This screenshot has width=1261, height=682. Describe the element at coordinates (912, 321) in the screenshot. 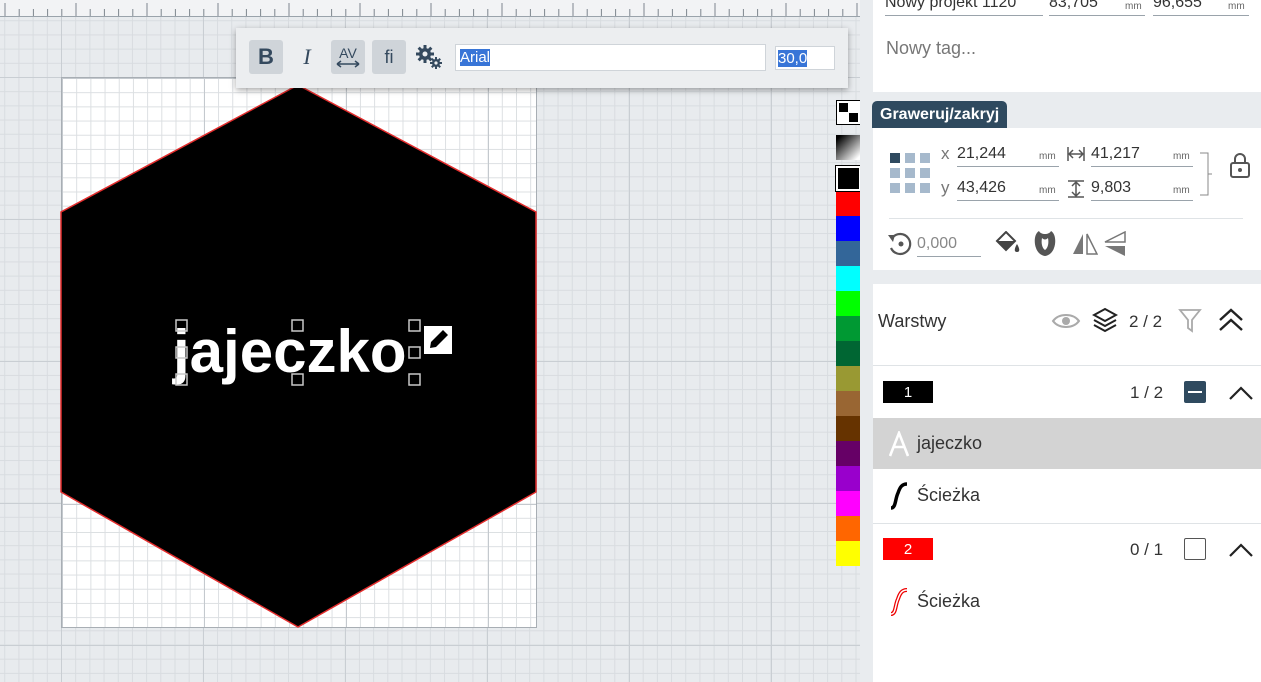

I see `layers-title: Warstwy` at that location.